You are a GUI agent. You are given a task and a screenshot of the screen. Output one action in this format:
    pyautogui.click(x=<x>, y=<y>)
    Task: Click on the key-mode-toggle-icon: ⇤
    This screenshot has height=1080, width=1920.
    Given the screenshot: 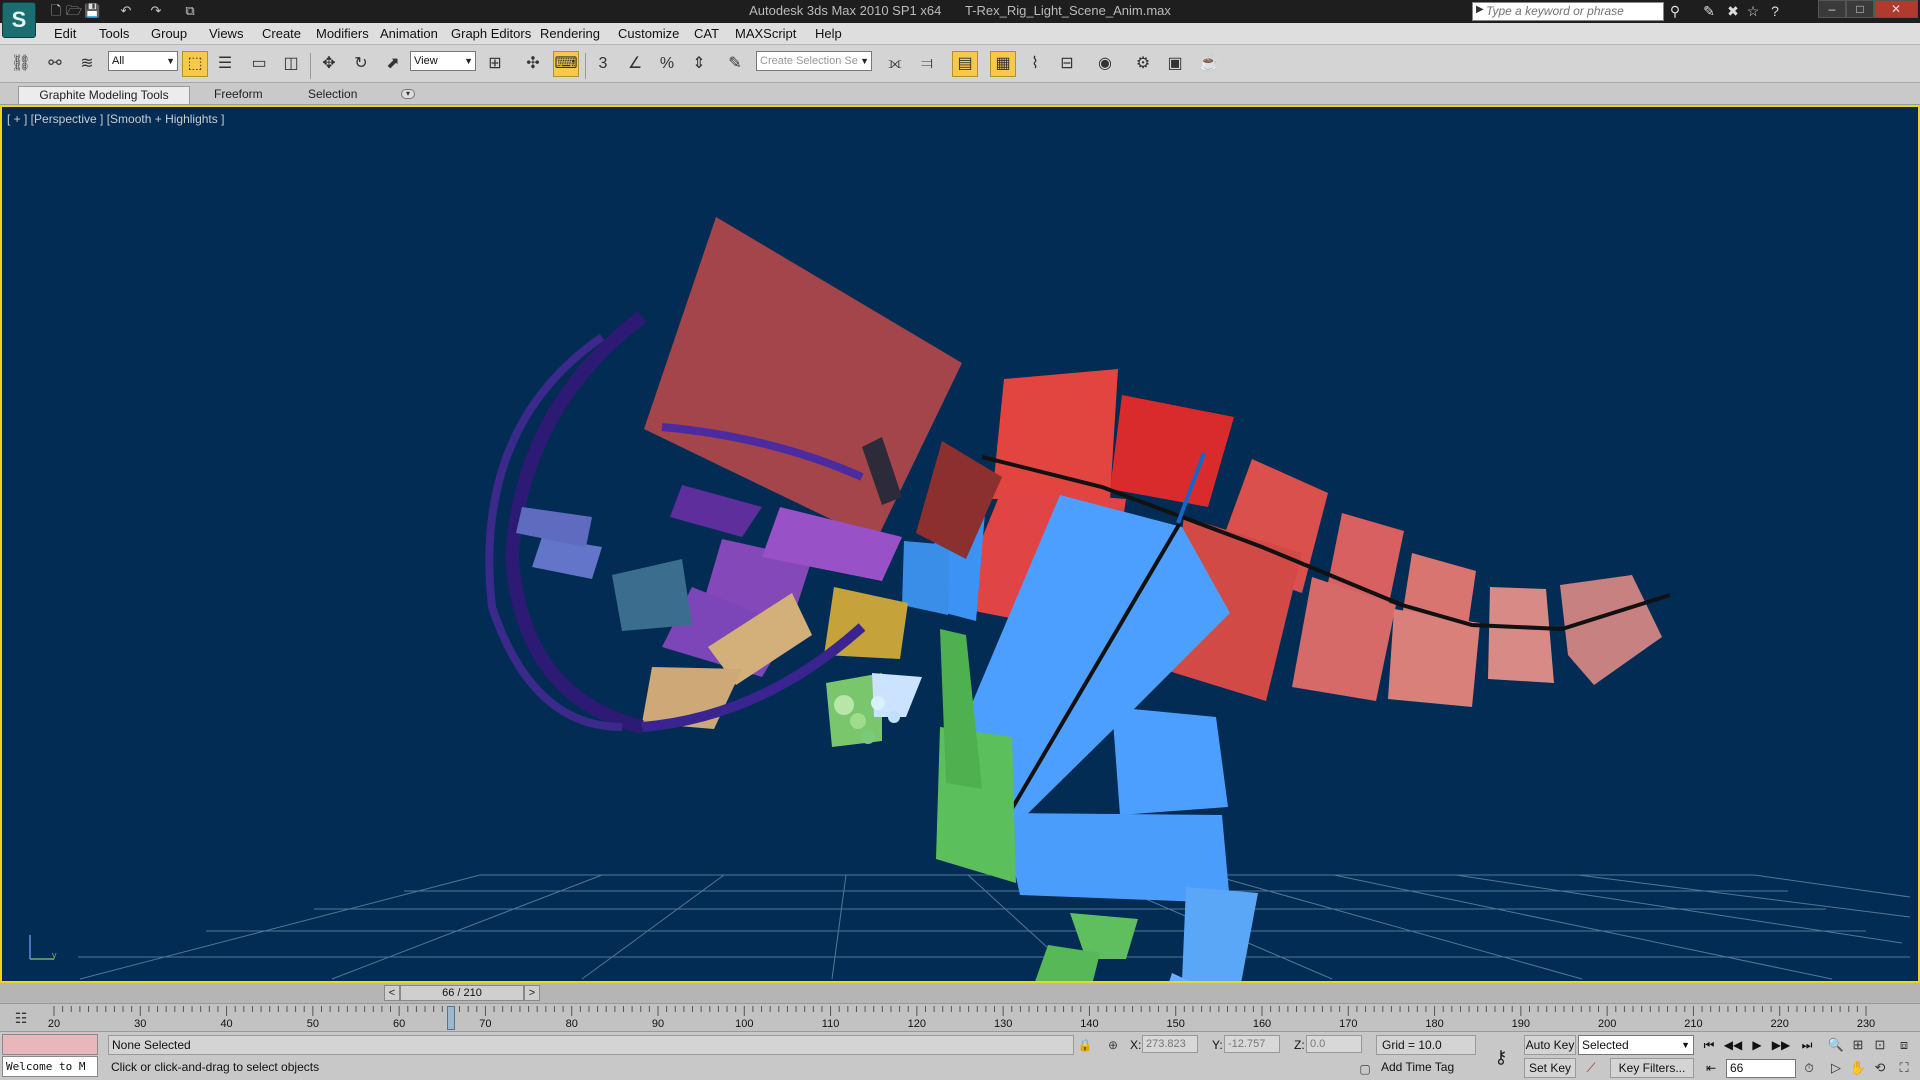 What is the action you would take?
    pyautogui.click(x=1711, y=1068)
    